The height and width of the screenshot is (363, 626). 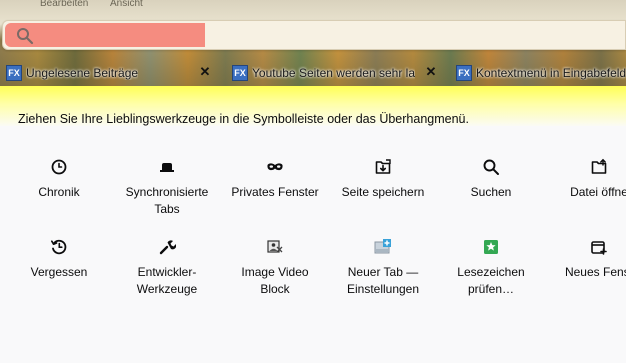 I want to click on tab-label: Youtube Seiten werden sehr la, so click(x=334, y=73).